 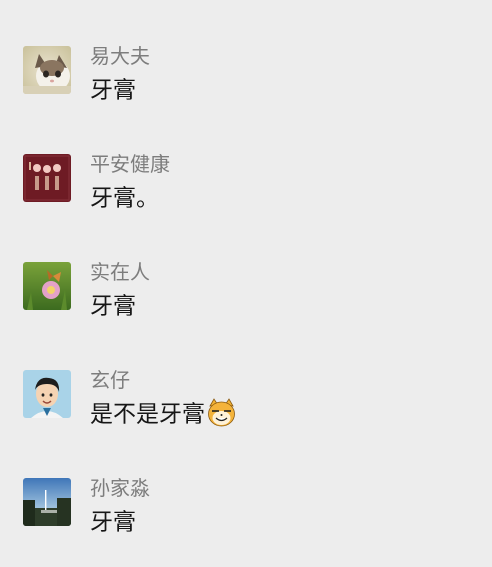 I want to click on chat-message: 易大夫 牙膏, so click(x=246, y=85).